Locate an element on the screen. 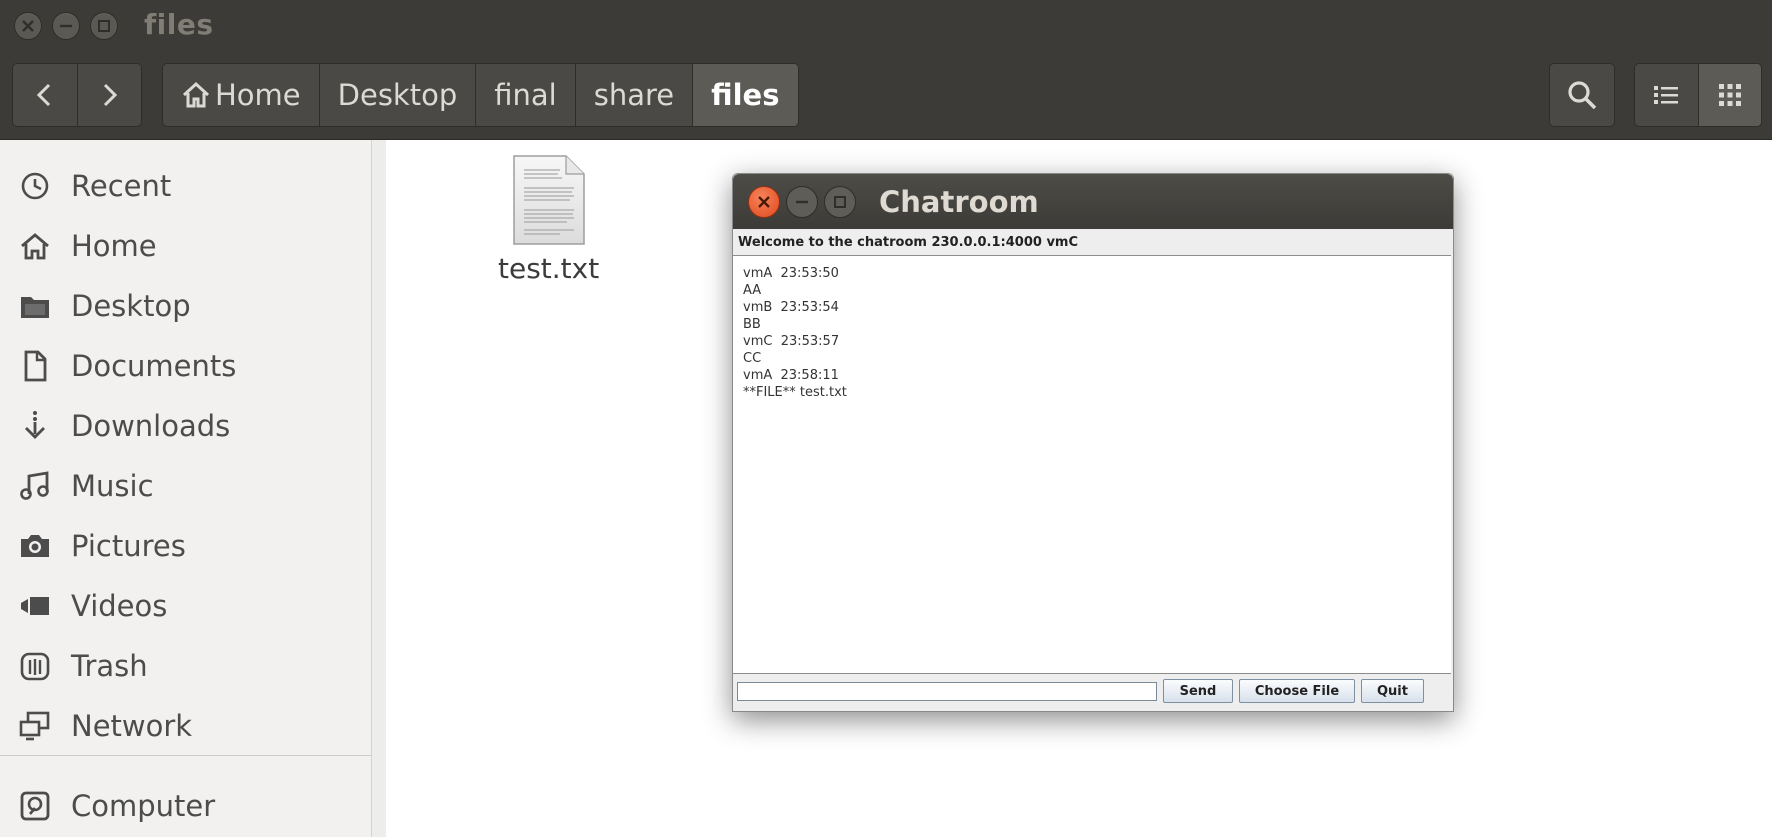 This screenshot has width=1772, height=837. chevron-left-icon is located at coordinates (43, 95).